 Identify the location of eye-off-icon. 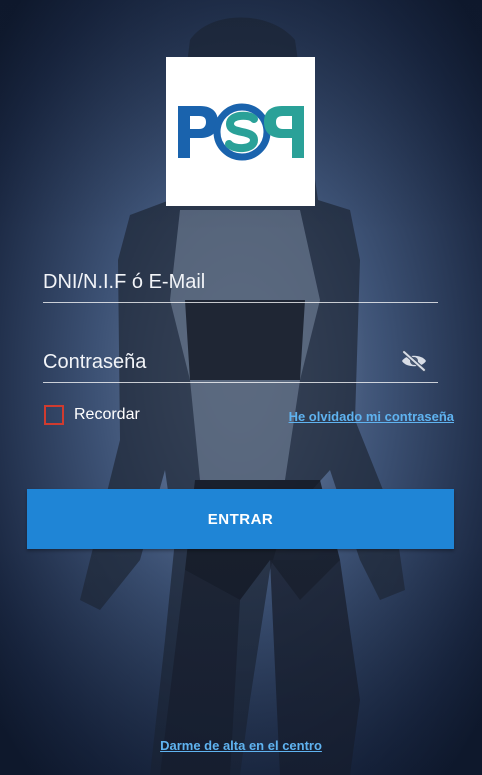
(414, 361).